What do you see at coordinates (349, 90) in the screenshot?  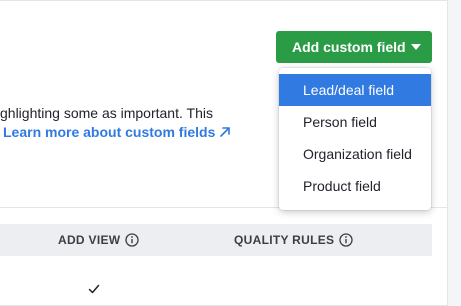 I see `menu-item-label: Lead/deal field` at bounding box center [349, 90].